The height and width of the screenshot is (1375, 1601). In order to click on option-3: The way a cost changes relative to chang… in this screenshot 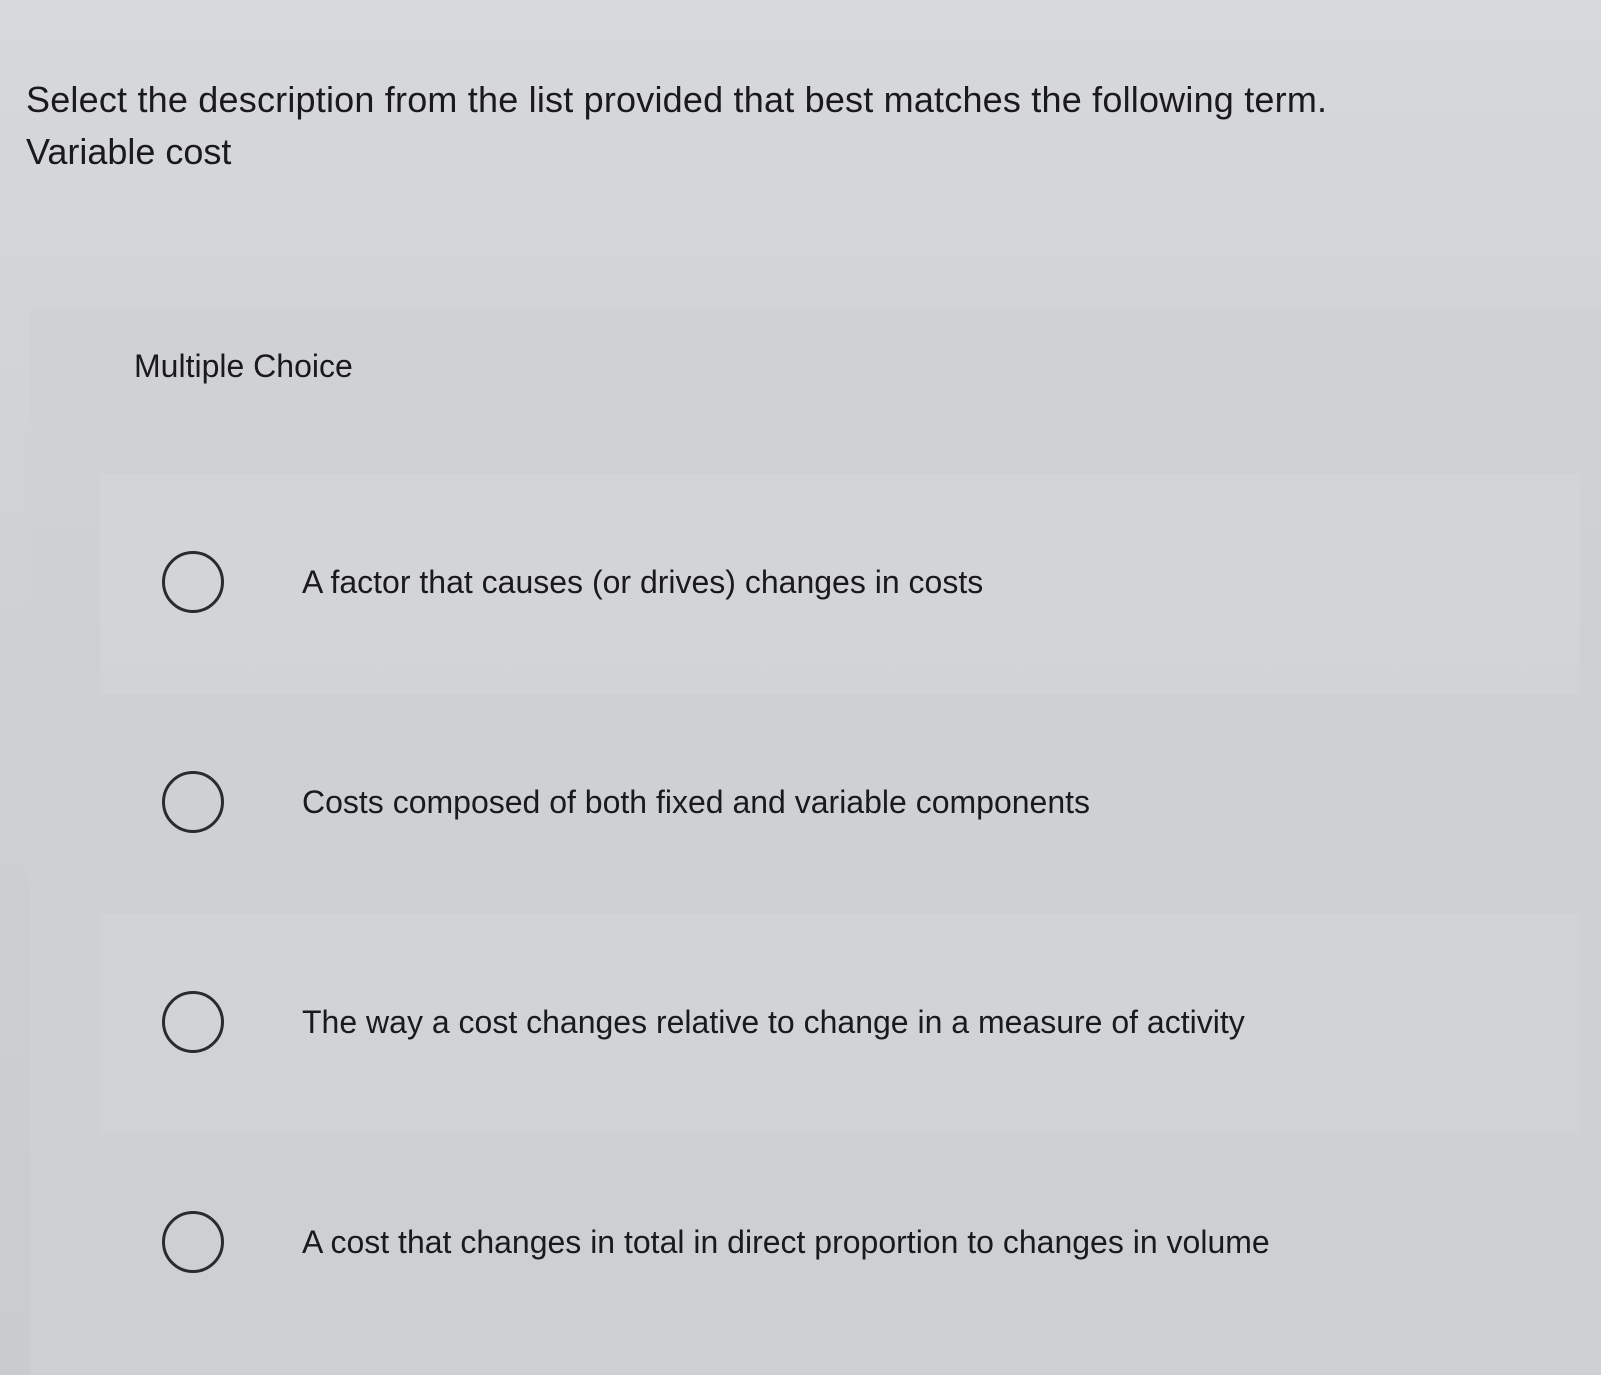, I will do `click(840, 1024)`.